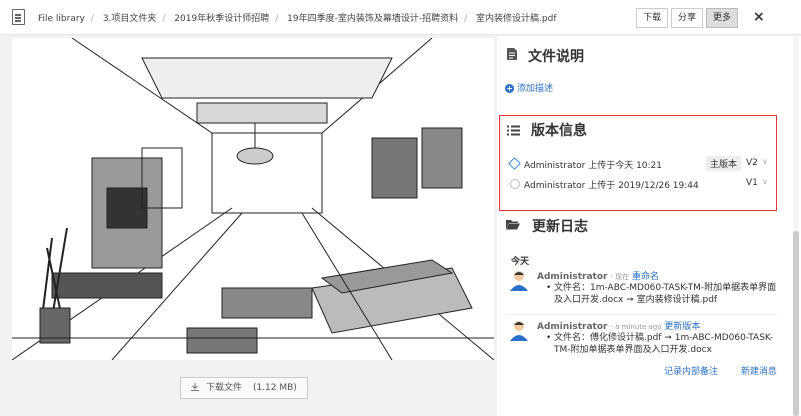 This screenshot has width=801, height=416. I want to click on changelog-actions: 记录内部备注 新建消息, so click(730, 370).